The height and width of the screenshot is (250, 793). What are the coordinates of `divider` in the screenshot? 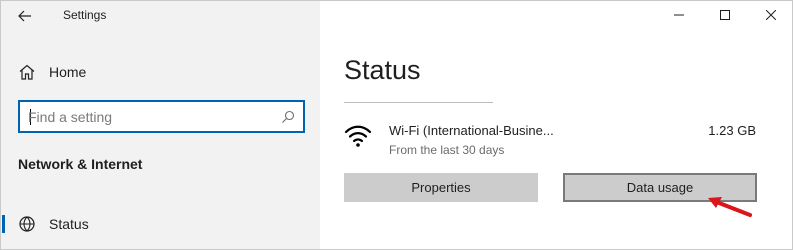 It's located at (418, 102).